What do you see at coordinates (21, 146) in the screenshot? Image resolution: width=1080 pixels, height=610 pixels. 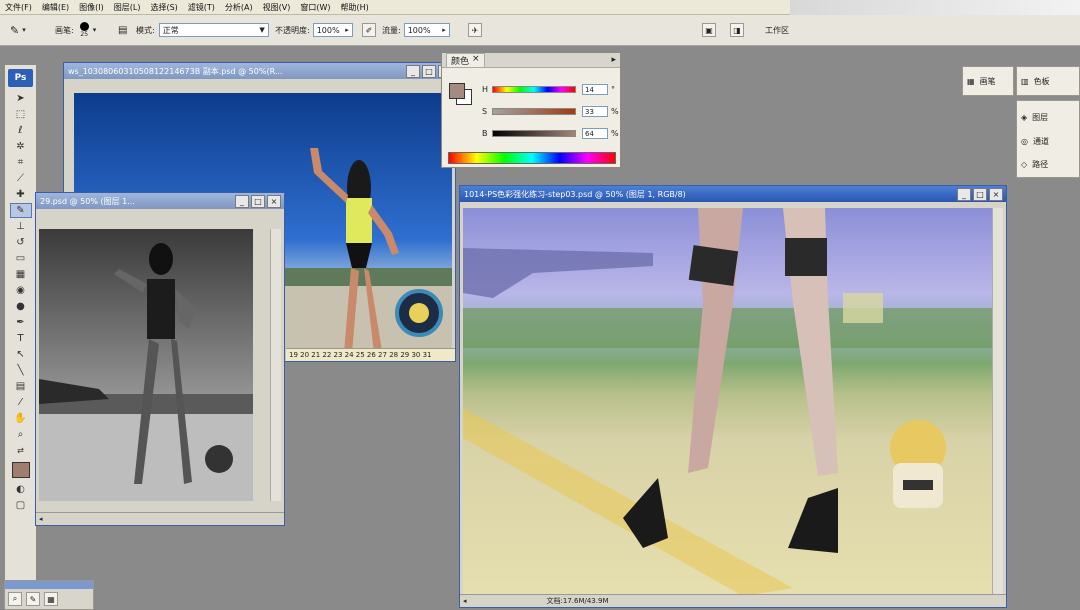 I see `magic-wand-tool-icon: ✲` at bounding box center [21, 146].